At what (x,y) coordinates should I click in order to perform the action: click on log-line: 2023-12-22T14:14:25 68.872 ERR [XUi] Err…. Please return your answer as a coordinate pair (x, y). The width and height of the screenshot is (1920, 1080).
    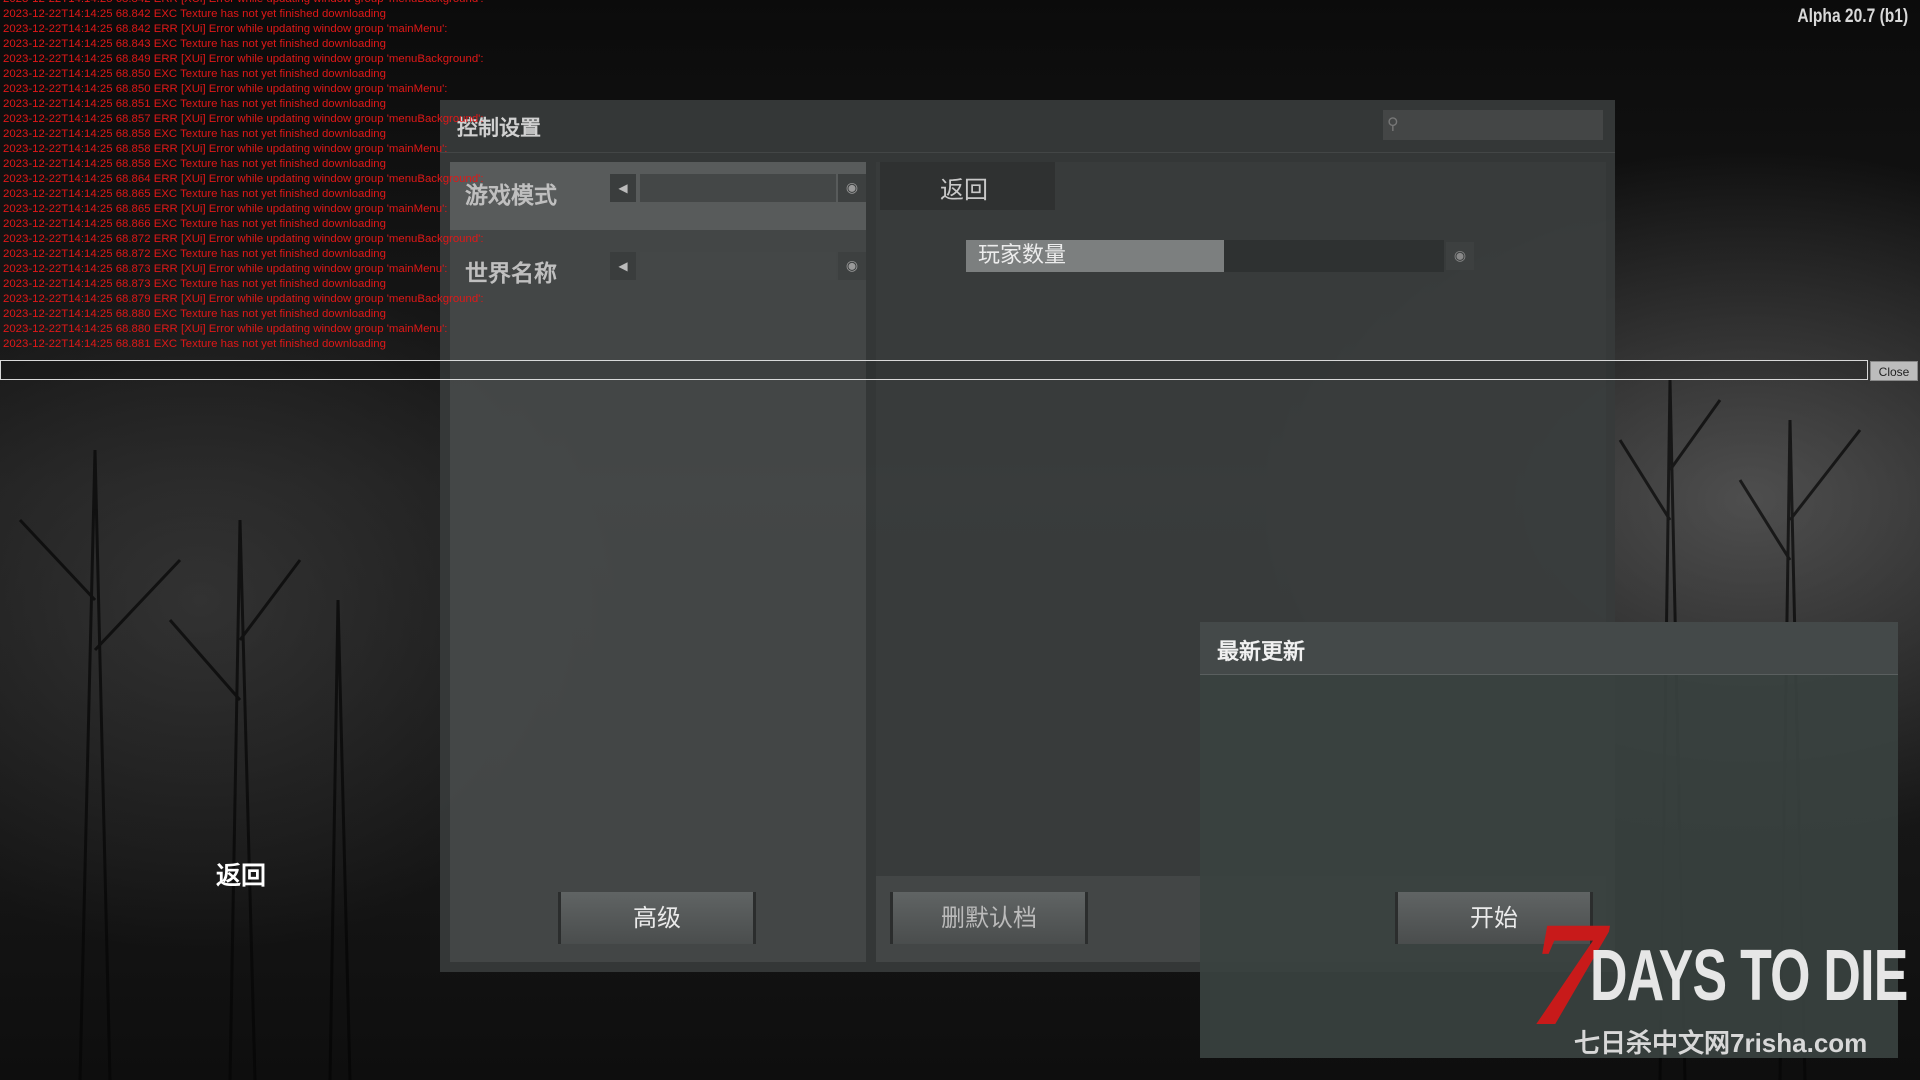
    Looking at the image, I should click on (243, 239).